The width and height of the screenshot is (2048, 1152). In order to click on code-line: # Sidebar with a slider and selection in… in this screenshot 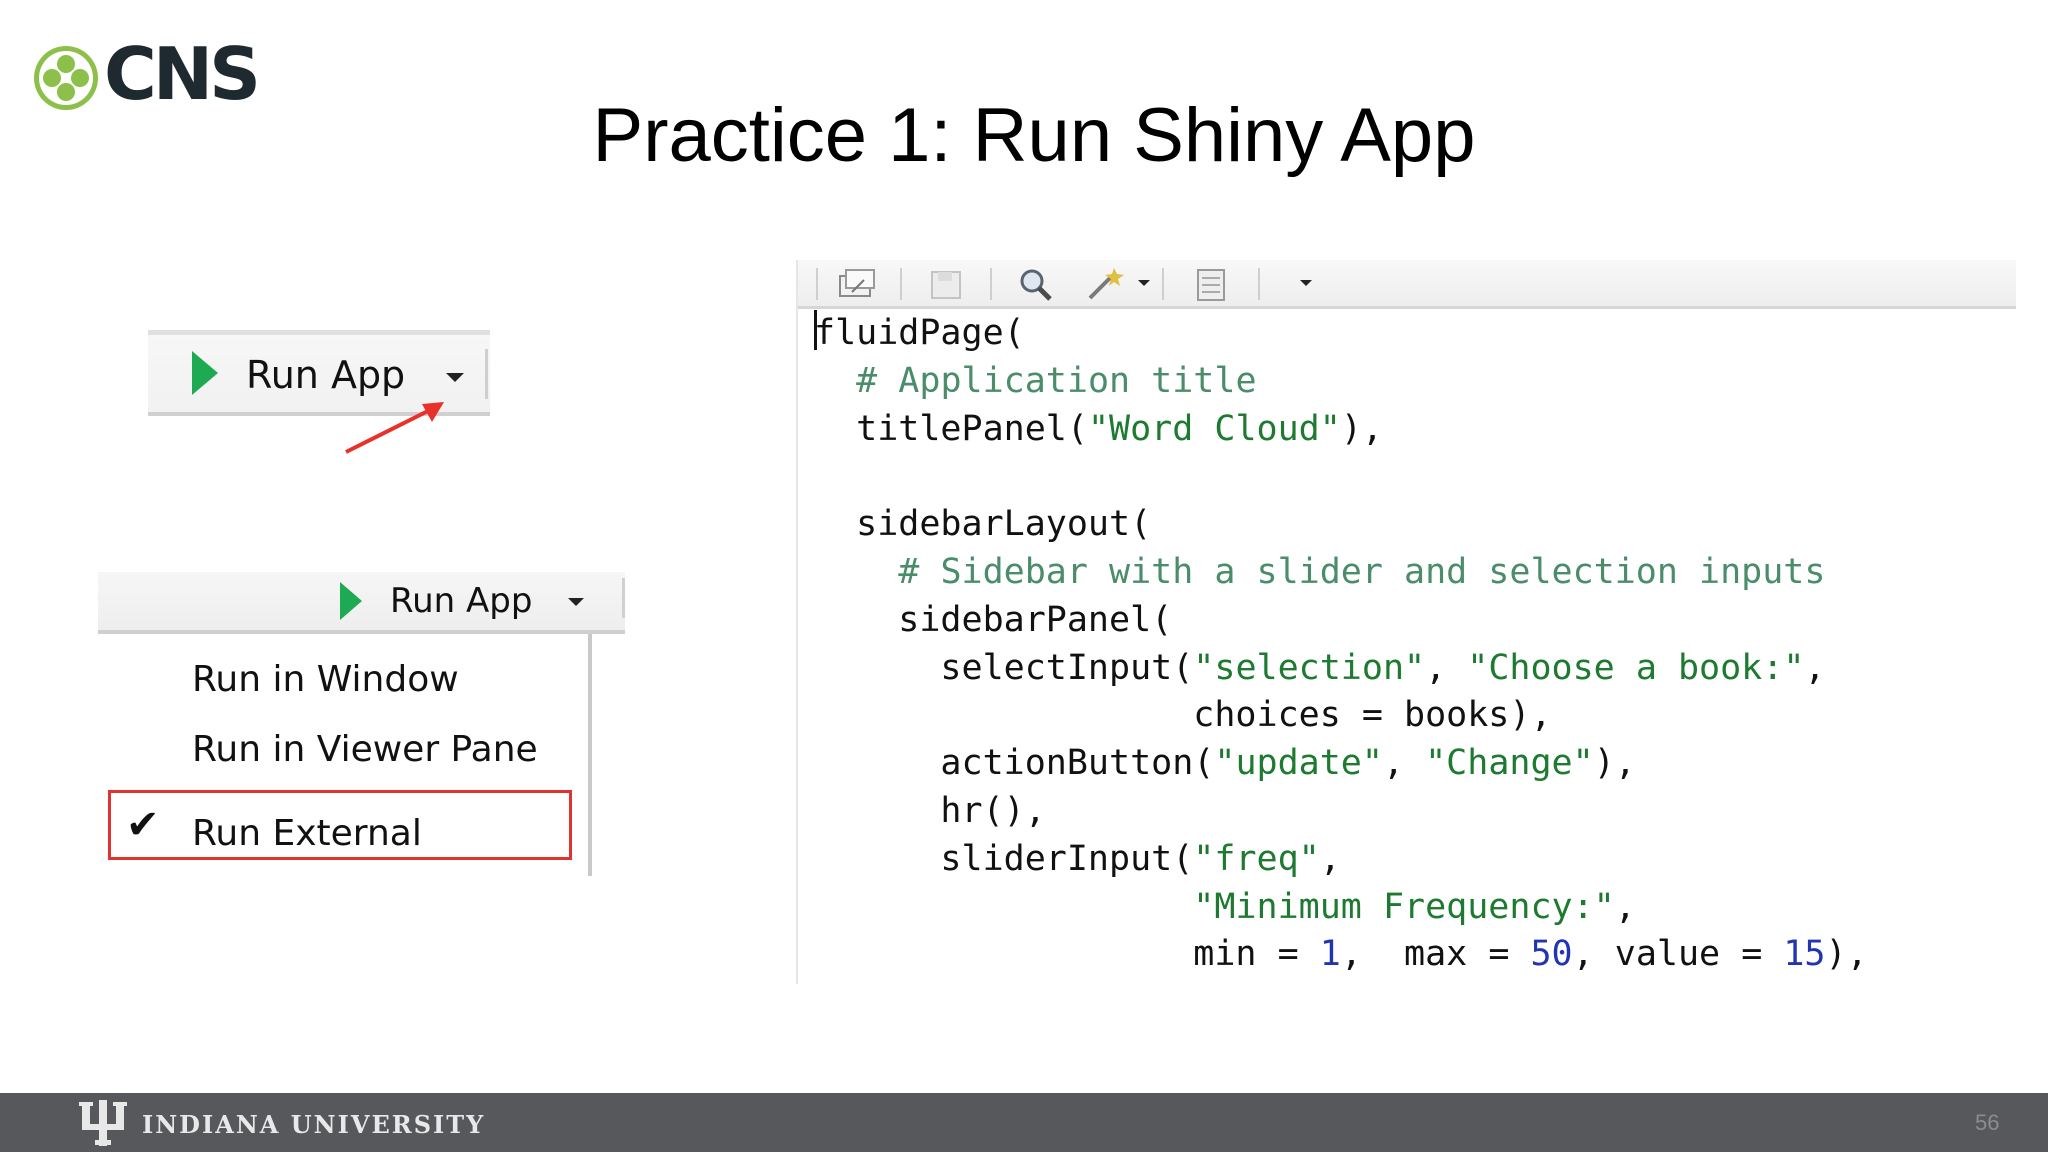, I will do `click(1362, 571)`.